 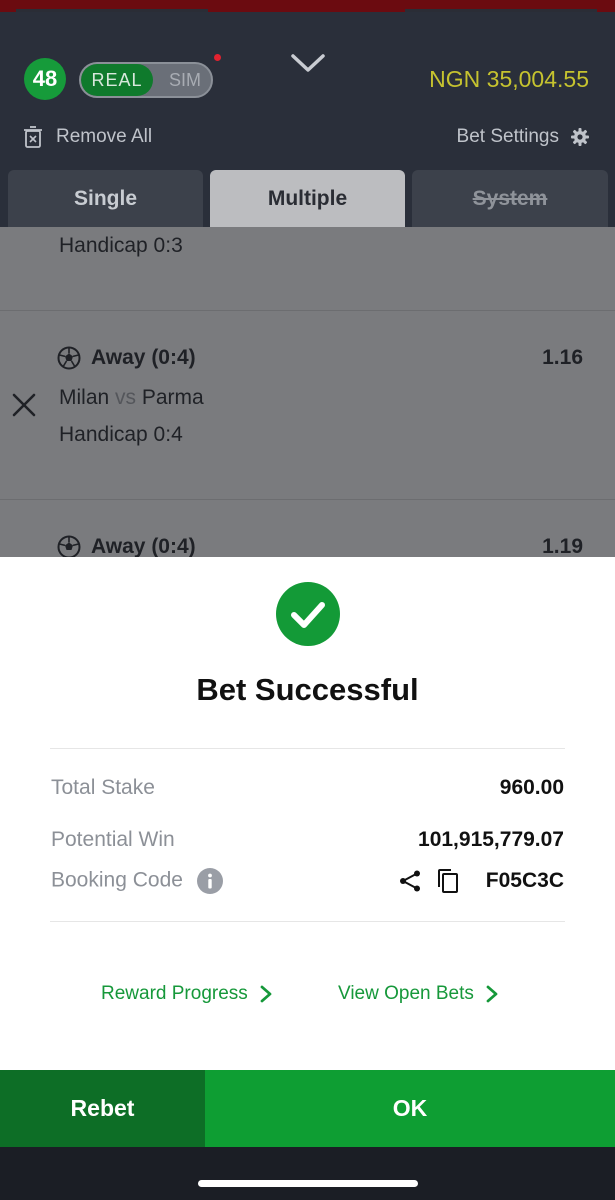 What do you see at coordinates (410, 881) in the screenshot?
I see `share-icon` at bounding box center [410, 881].